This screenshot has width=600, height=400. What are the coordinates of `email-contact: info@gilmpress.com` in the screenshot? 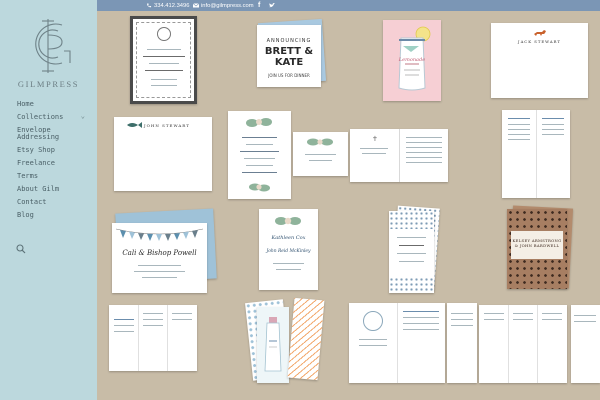 It's located at (223, 5).